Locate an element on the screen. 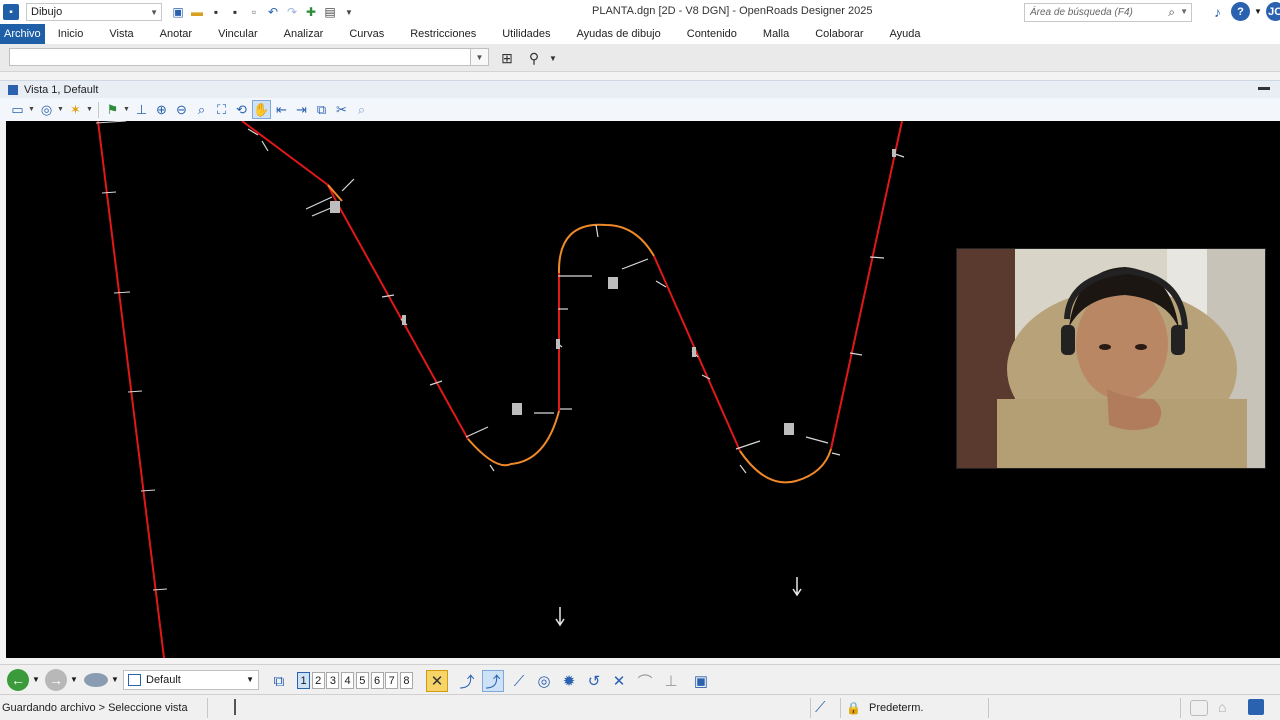  copy-view-icon: ⧉ is located at coordinates (321, 109).